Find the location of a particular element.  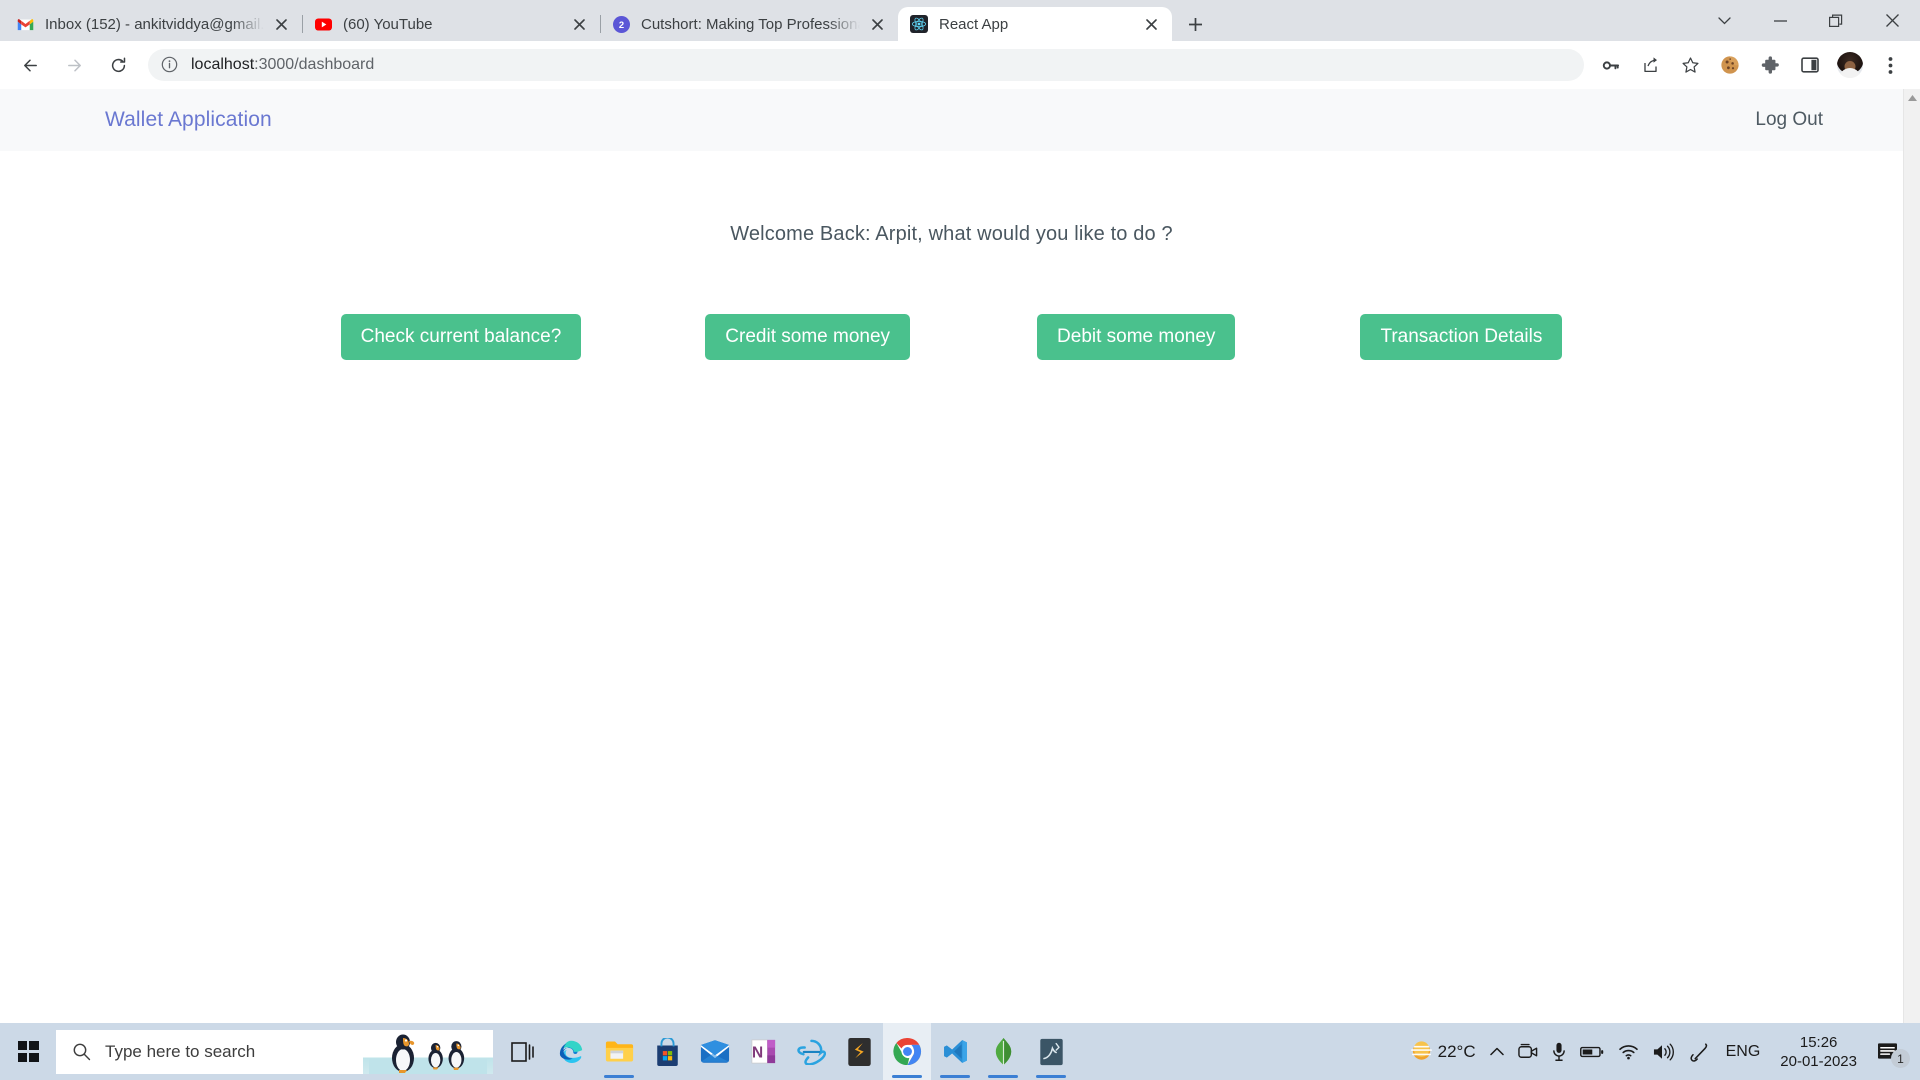

svg-text: N is located at coordinates (756, 1052).